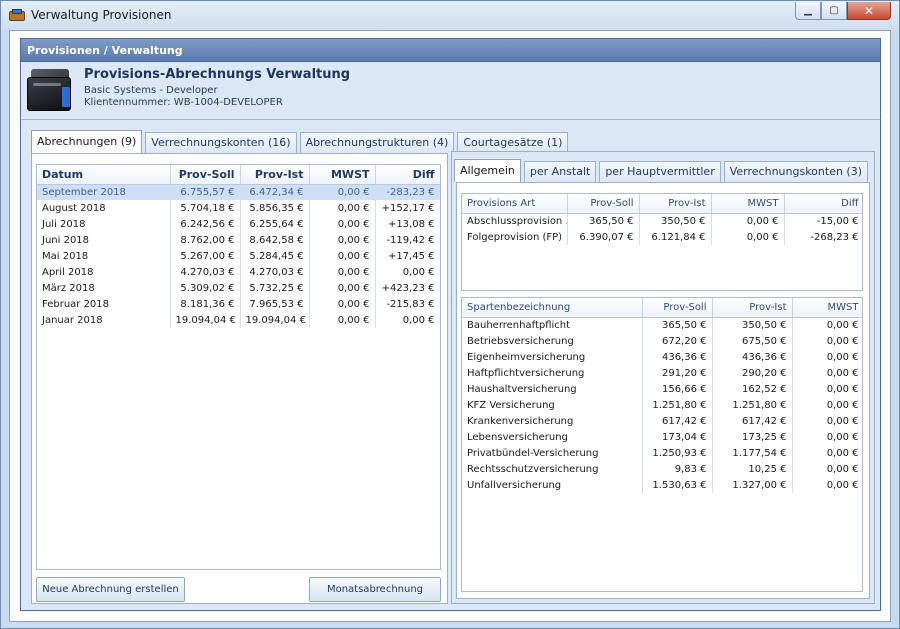 The height and width of the screenshot is (629, 900). I want to click on tab-verrechnungskonten-right: Verrechnungskonten (3), so click(796, 171).